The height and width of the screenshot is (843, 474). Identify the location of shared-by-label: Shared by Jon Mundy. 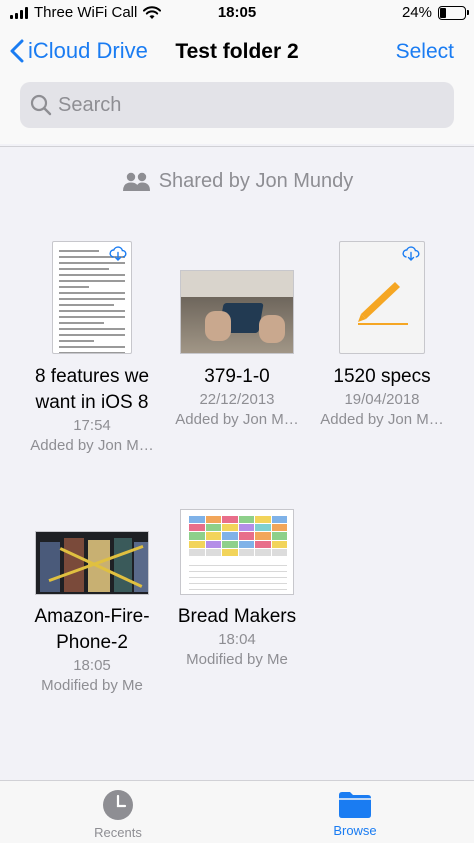
(256, 181).